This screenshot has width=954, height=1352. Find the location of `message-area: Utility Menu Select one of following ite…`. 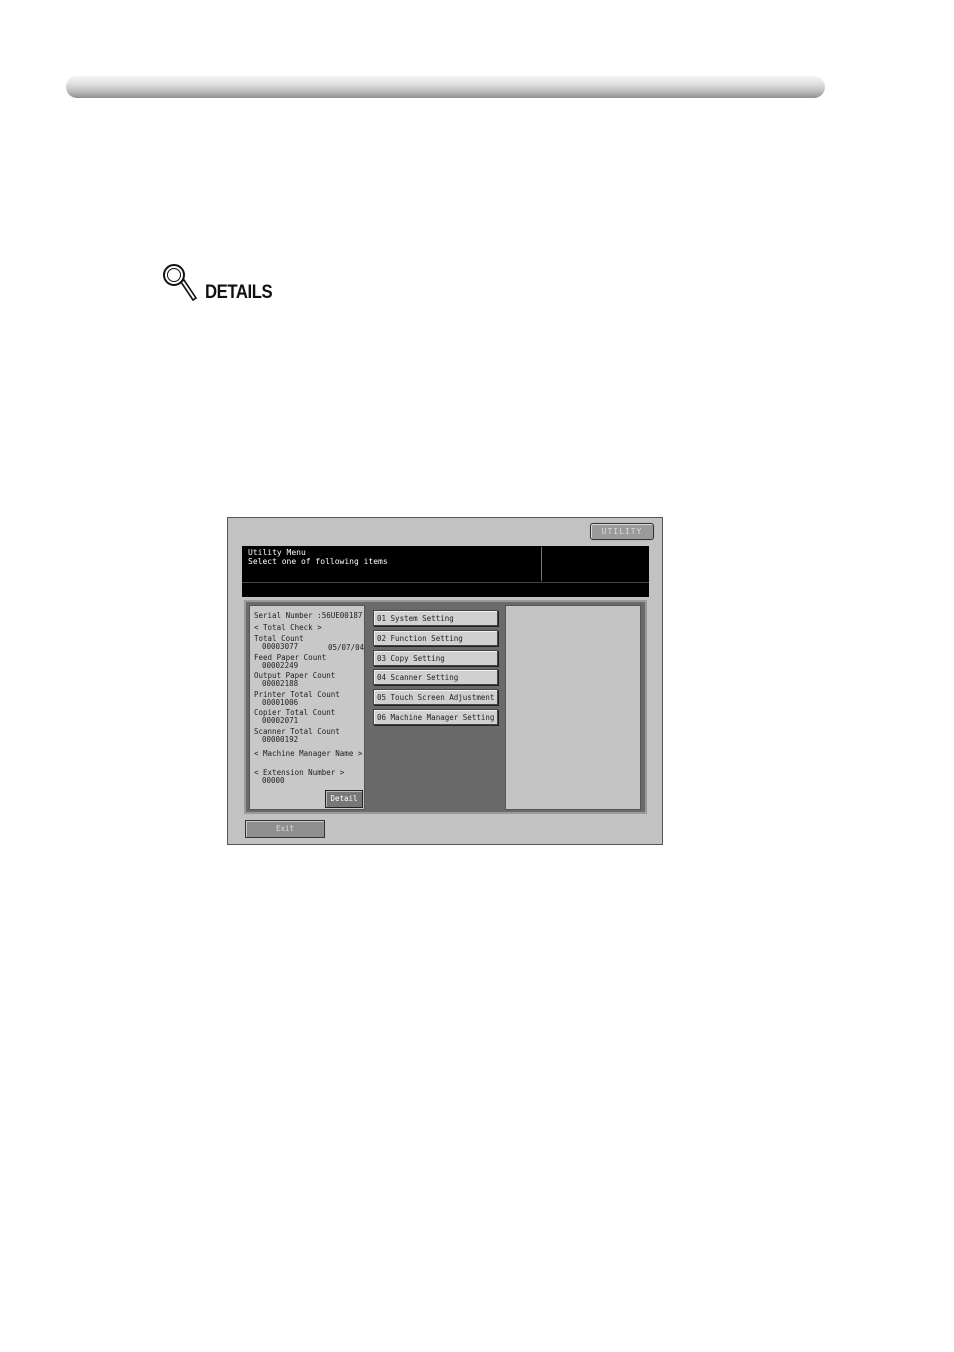

message-area: Utility Menu Select one of following ite… is located at coordinates (445, 564).